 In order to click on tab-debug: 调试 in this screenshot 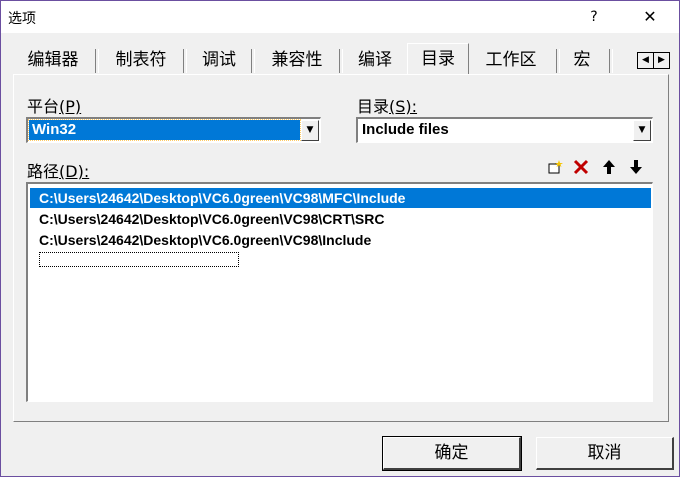, I will do `click(219, 60)`.